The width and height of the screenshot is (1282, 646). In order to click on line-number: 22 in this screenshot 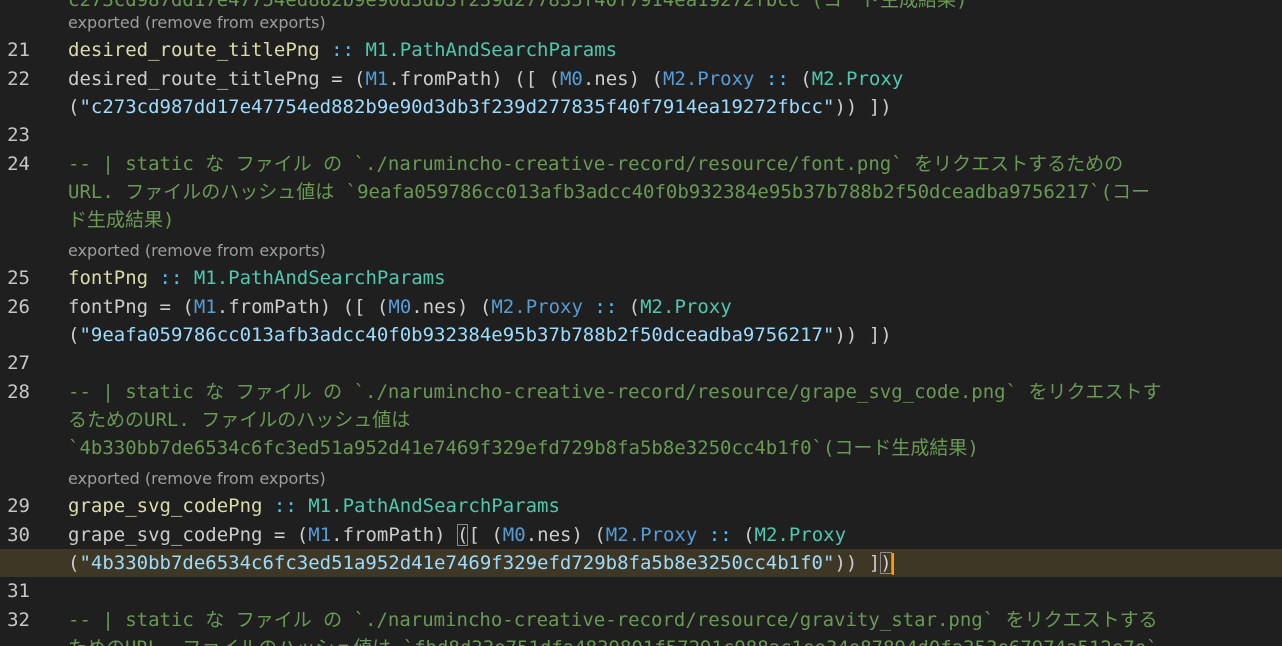, I will do `click(18, 79)`.